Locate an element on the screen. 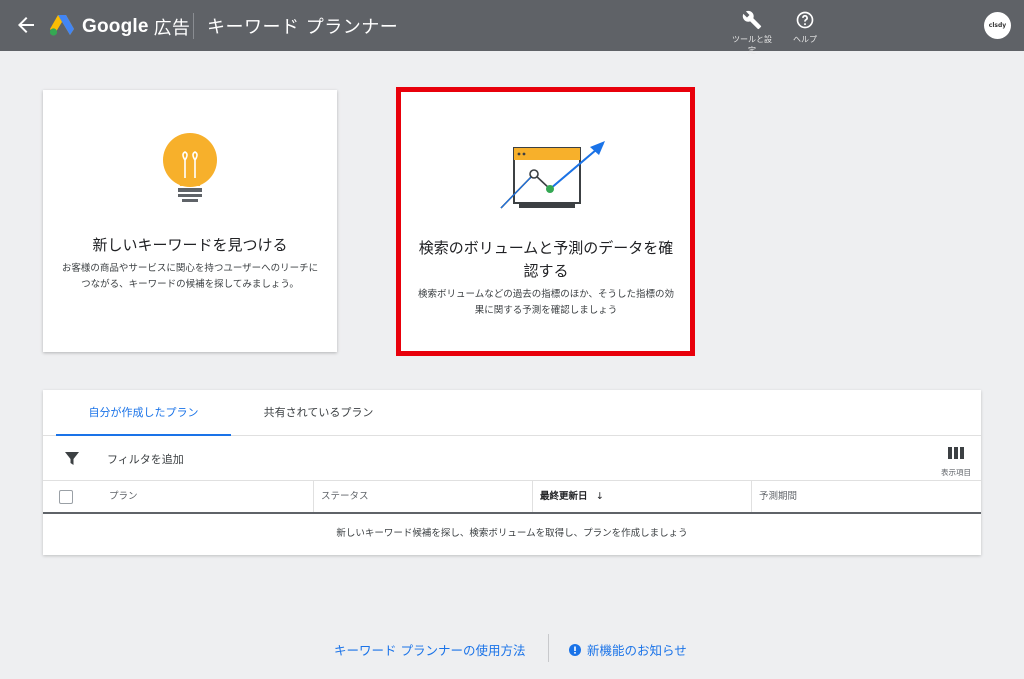  help-circle-icon is located at coordinates (805, 20).